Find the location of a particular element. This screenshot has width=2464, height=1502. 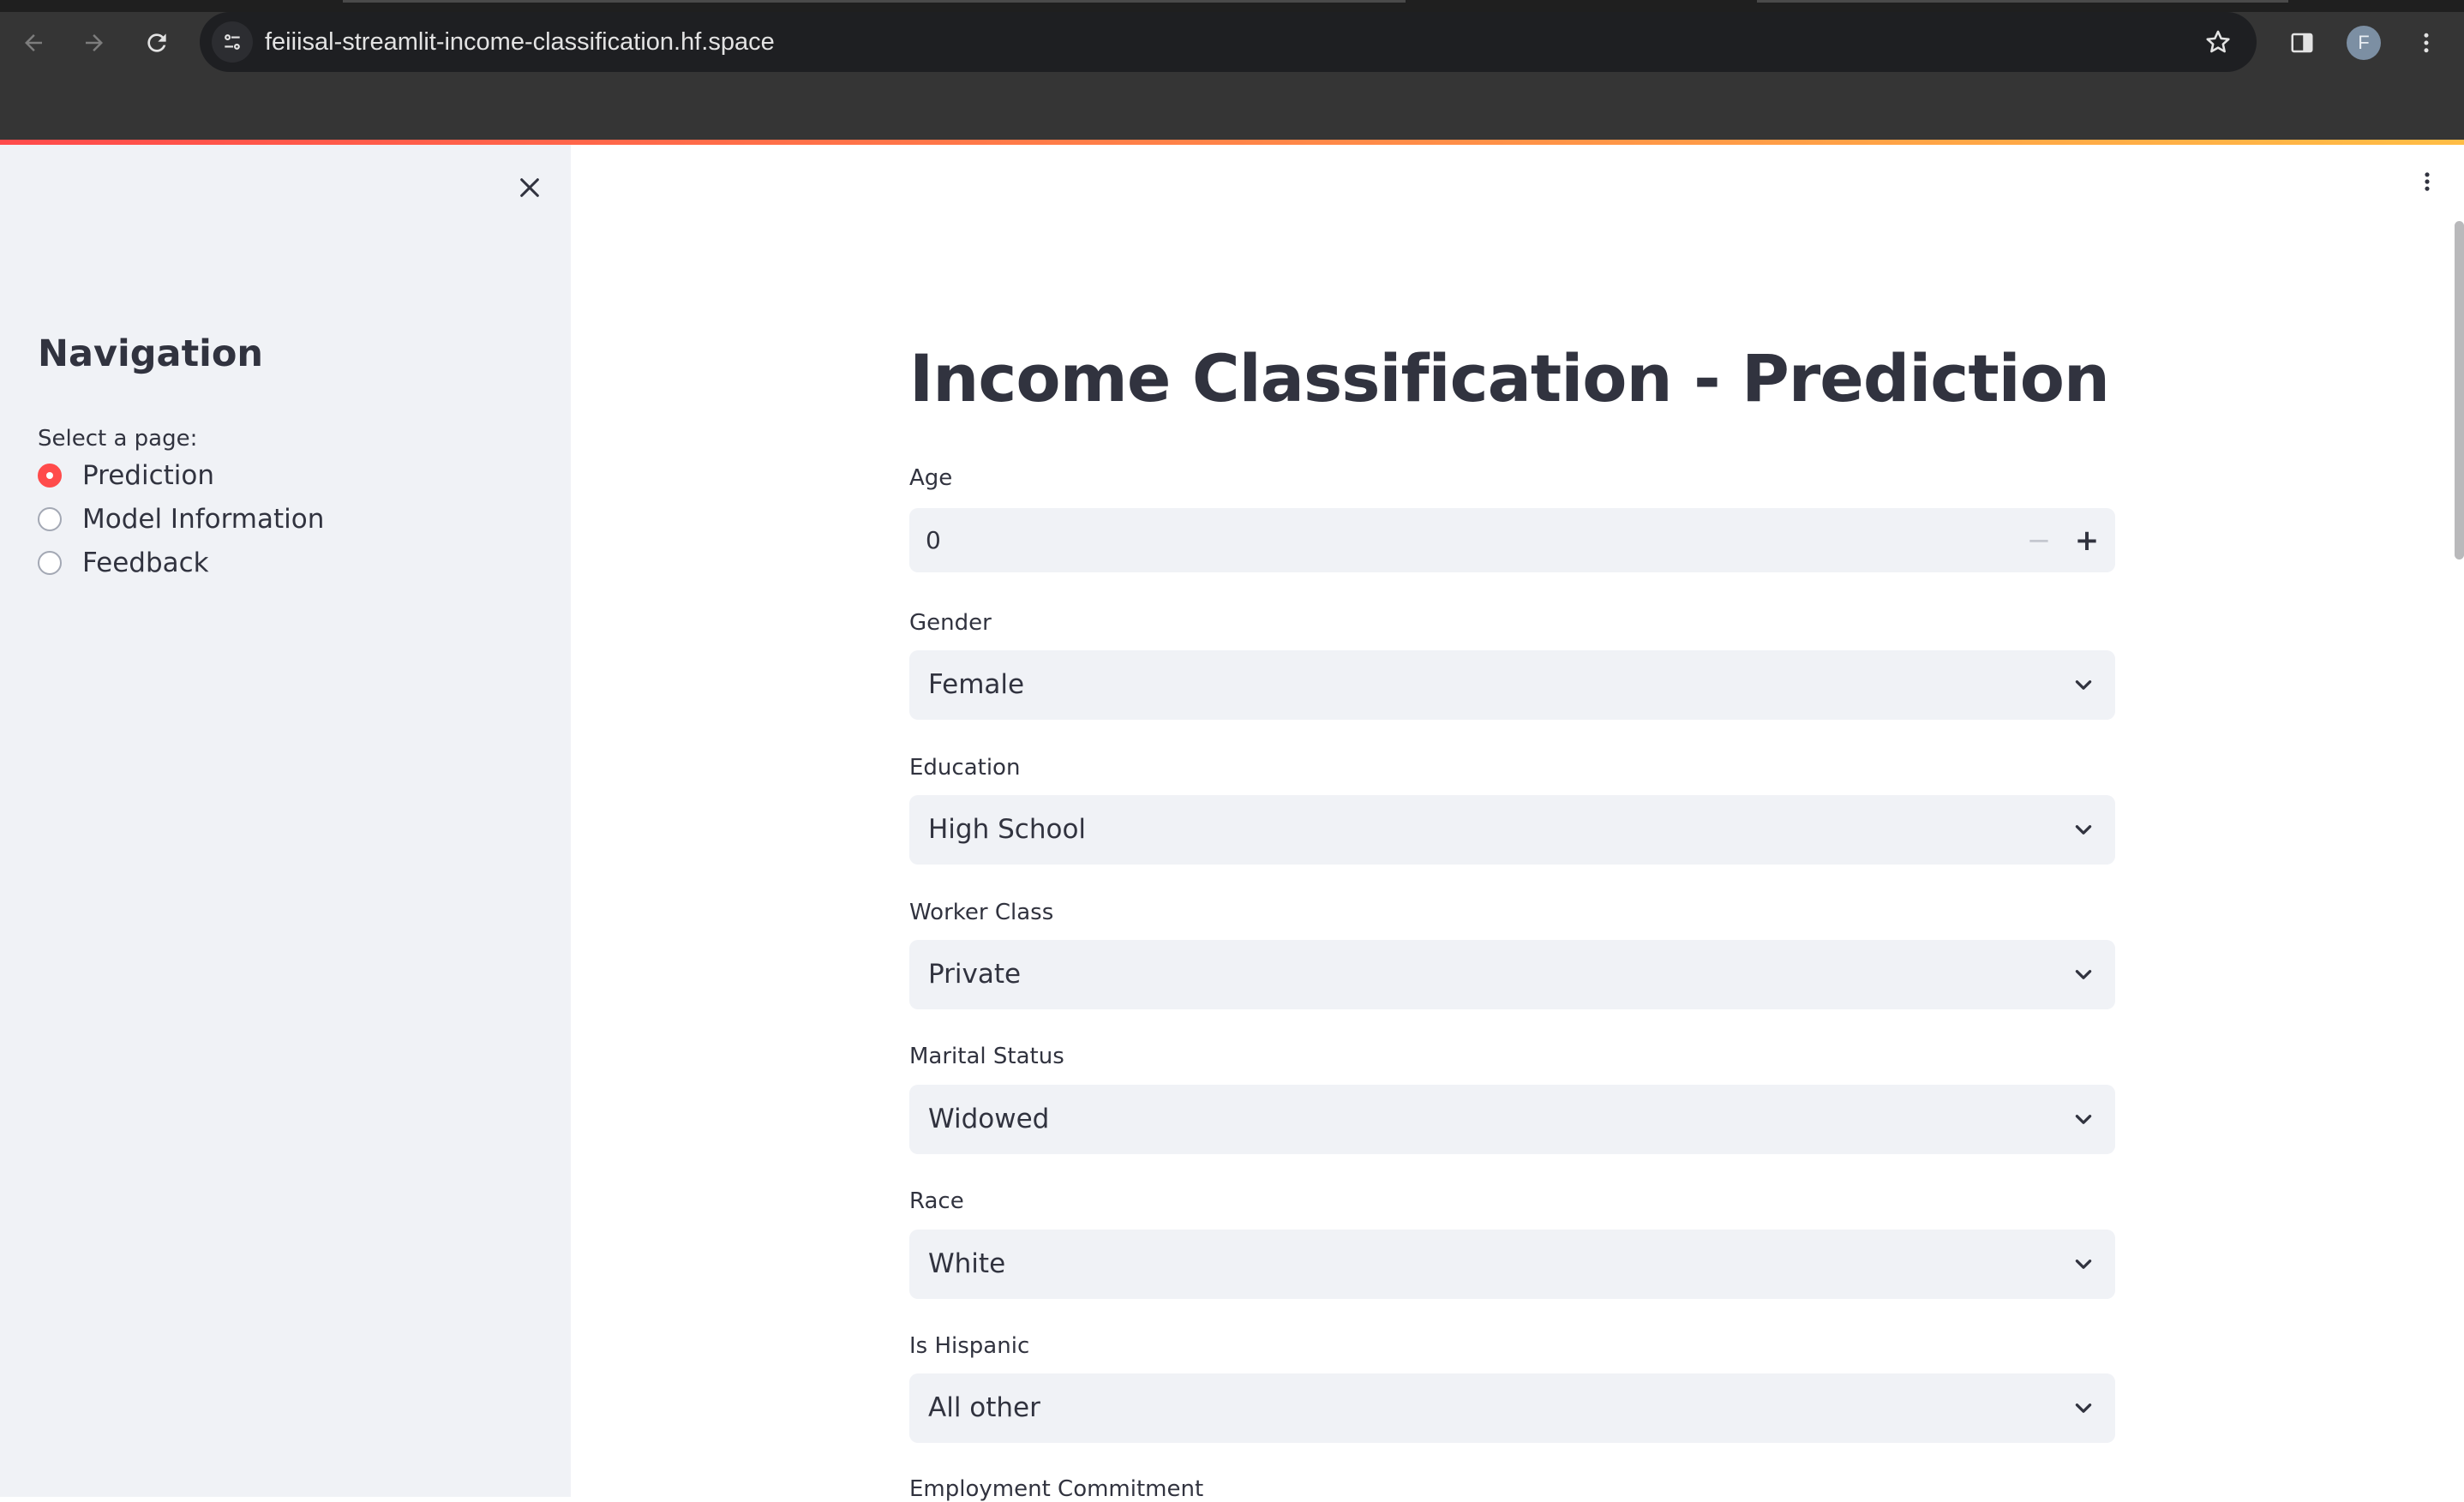

sidebar-close-button is located at coordinates (529, 187).